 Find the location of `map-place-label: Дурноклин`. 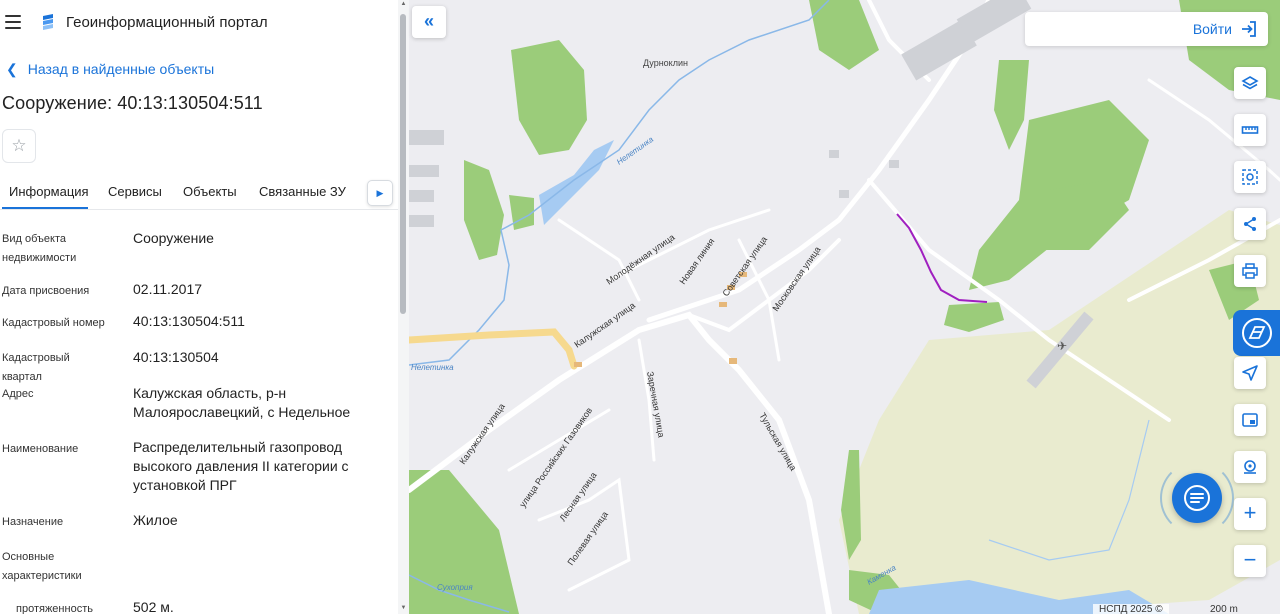

map-place-label: Дурноклин is located at coordinates (665, 63).